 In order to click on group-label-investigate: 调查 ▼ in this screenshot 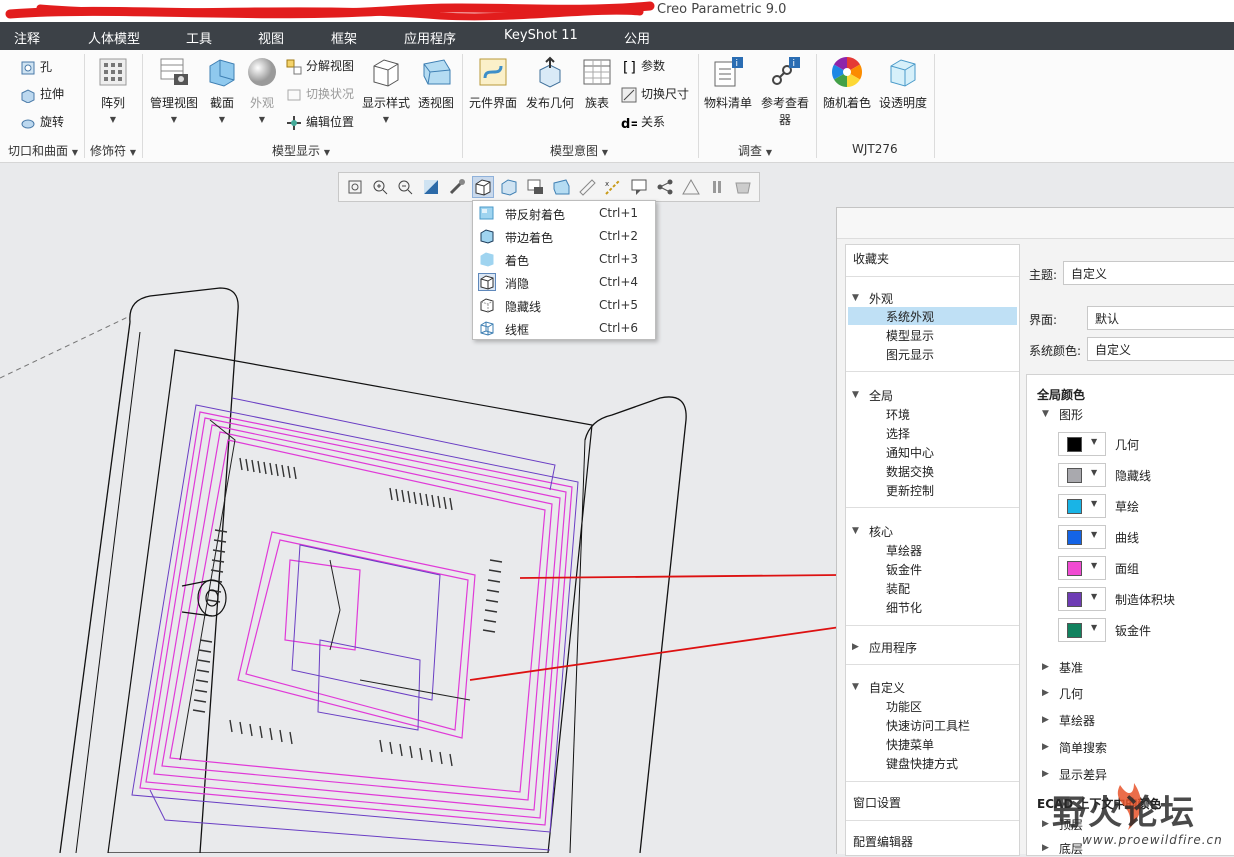, I will do `click(755, 150)`.